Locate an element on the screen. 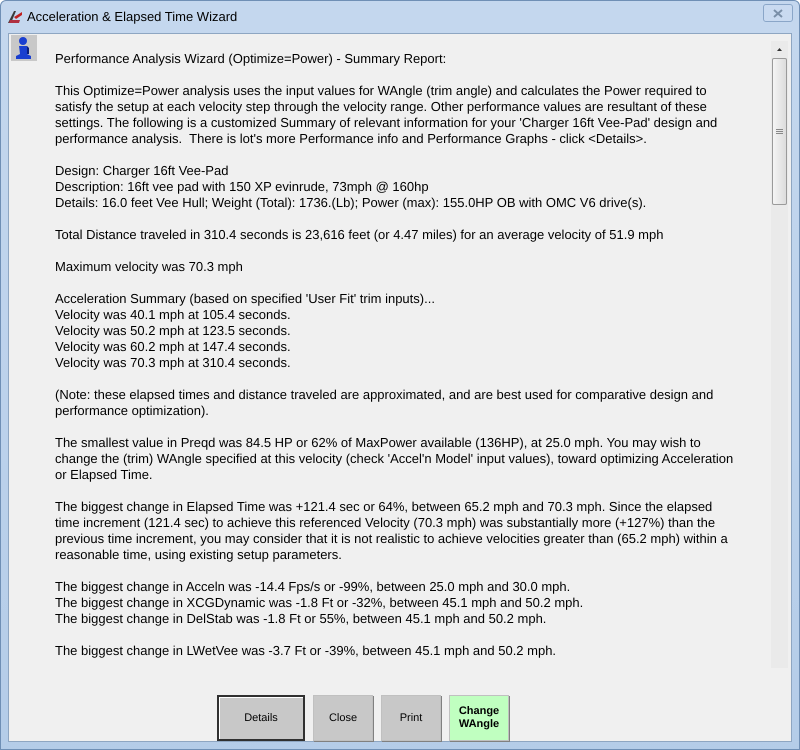 The height and width of the screenshot is (750, 800). report-paragraph: The biggest change in LWetVee was -3.7 Ft or -39%, between 45.1 mph and 50.2 mph. is located at coordinates (306, 651).